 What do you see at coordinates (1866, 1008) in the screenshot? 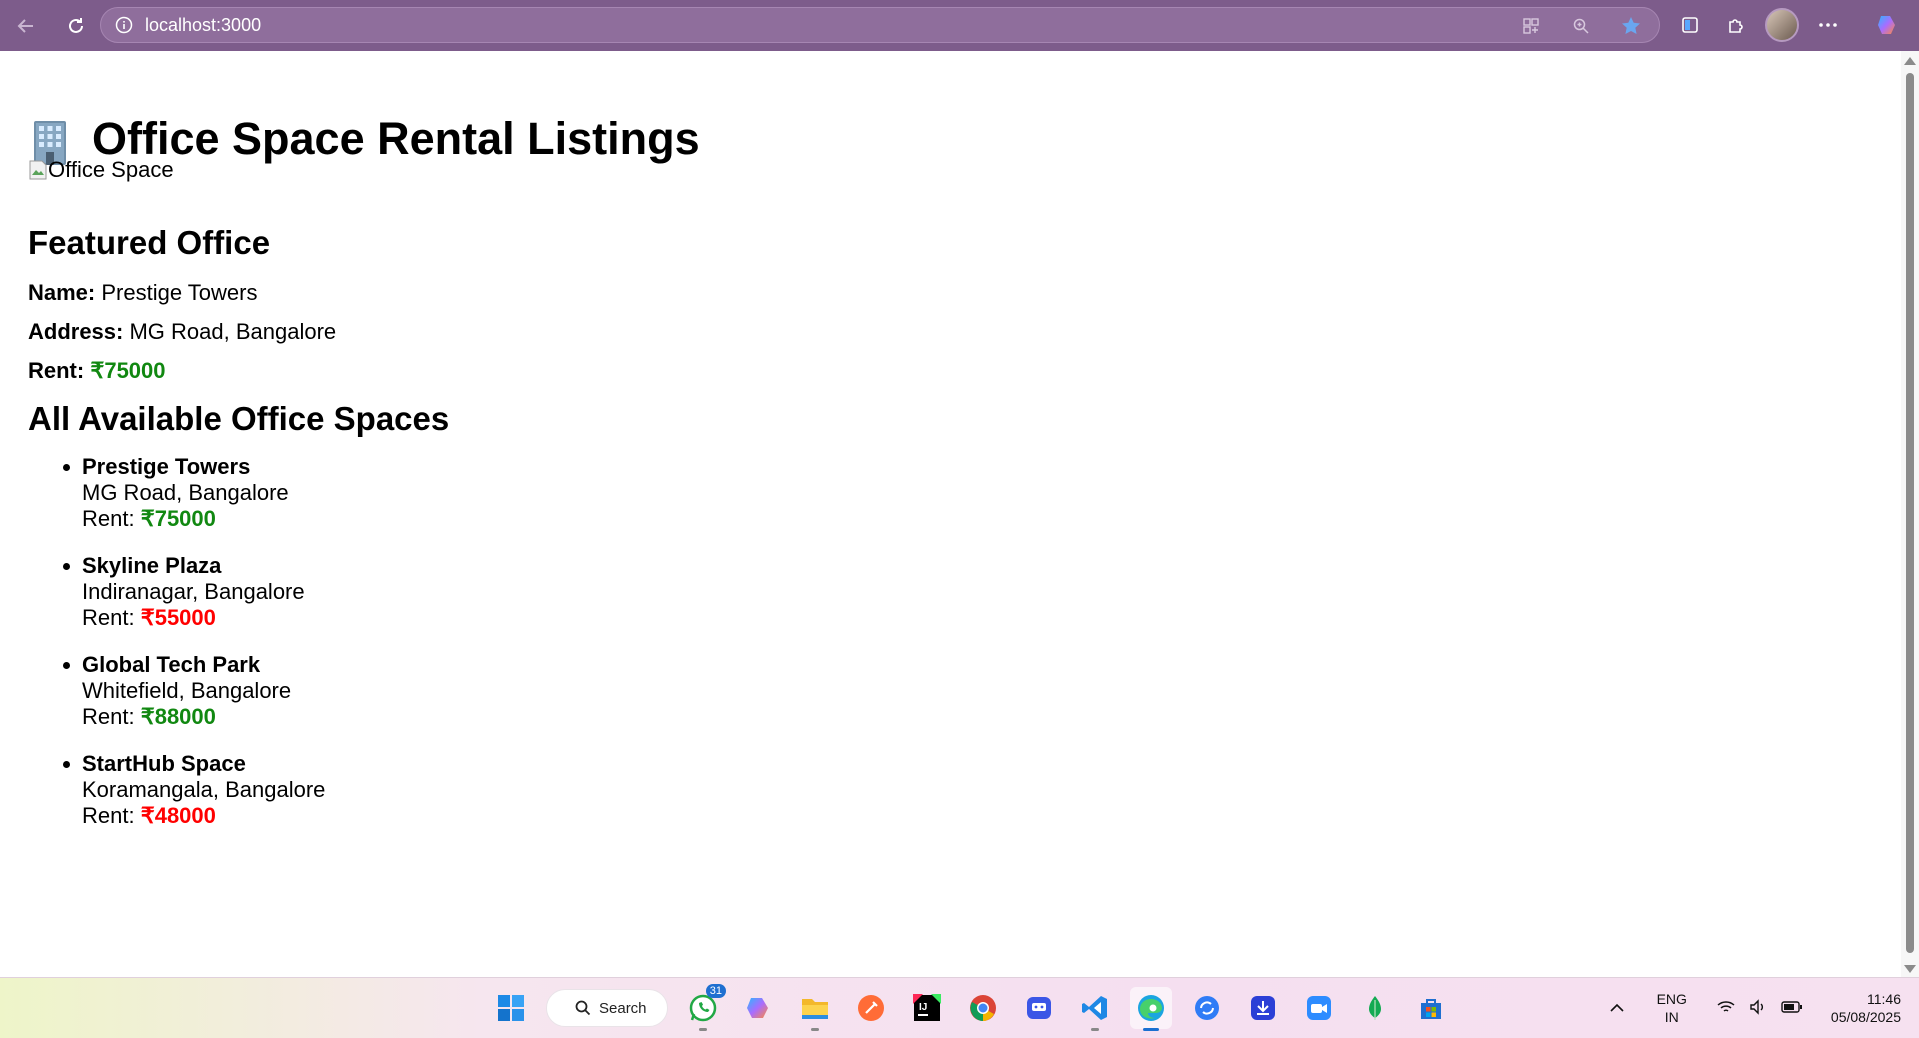
I see `clock: 11:46 05/08/2025` at bounding box center [1866, 1008].